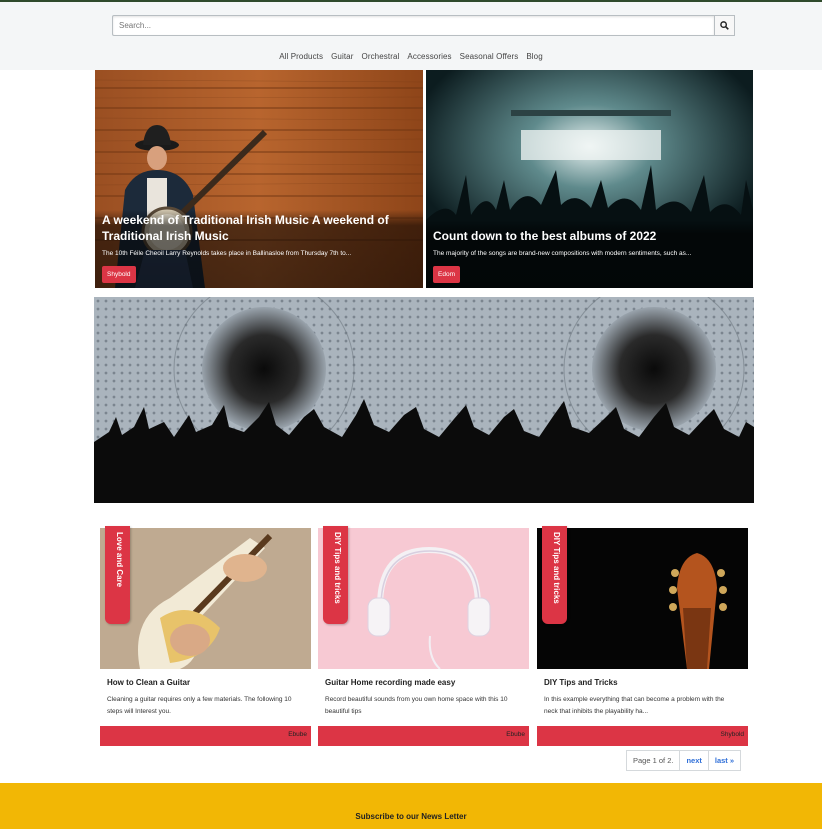 The image size is (822, 829). What do you see at coordinates (489, 56) in the screenshot?
I see `nav-seasonal-offers: Seasonal Offers` at bounding box center [489, 56].